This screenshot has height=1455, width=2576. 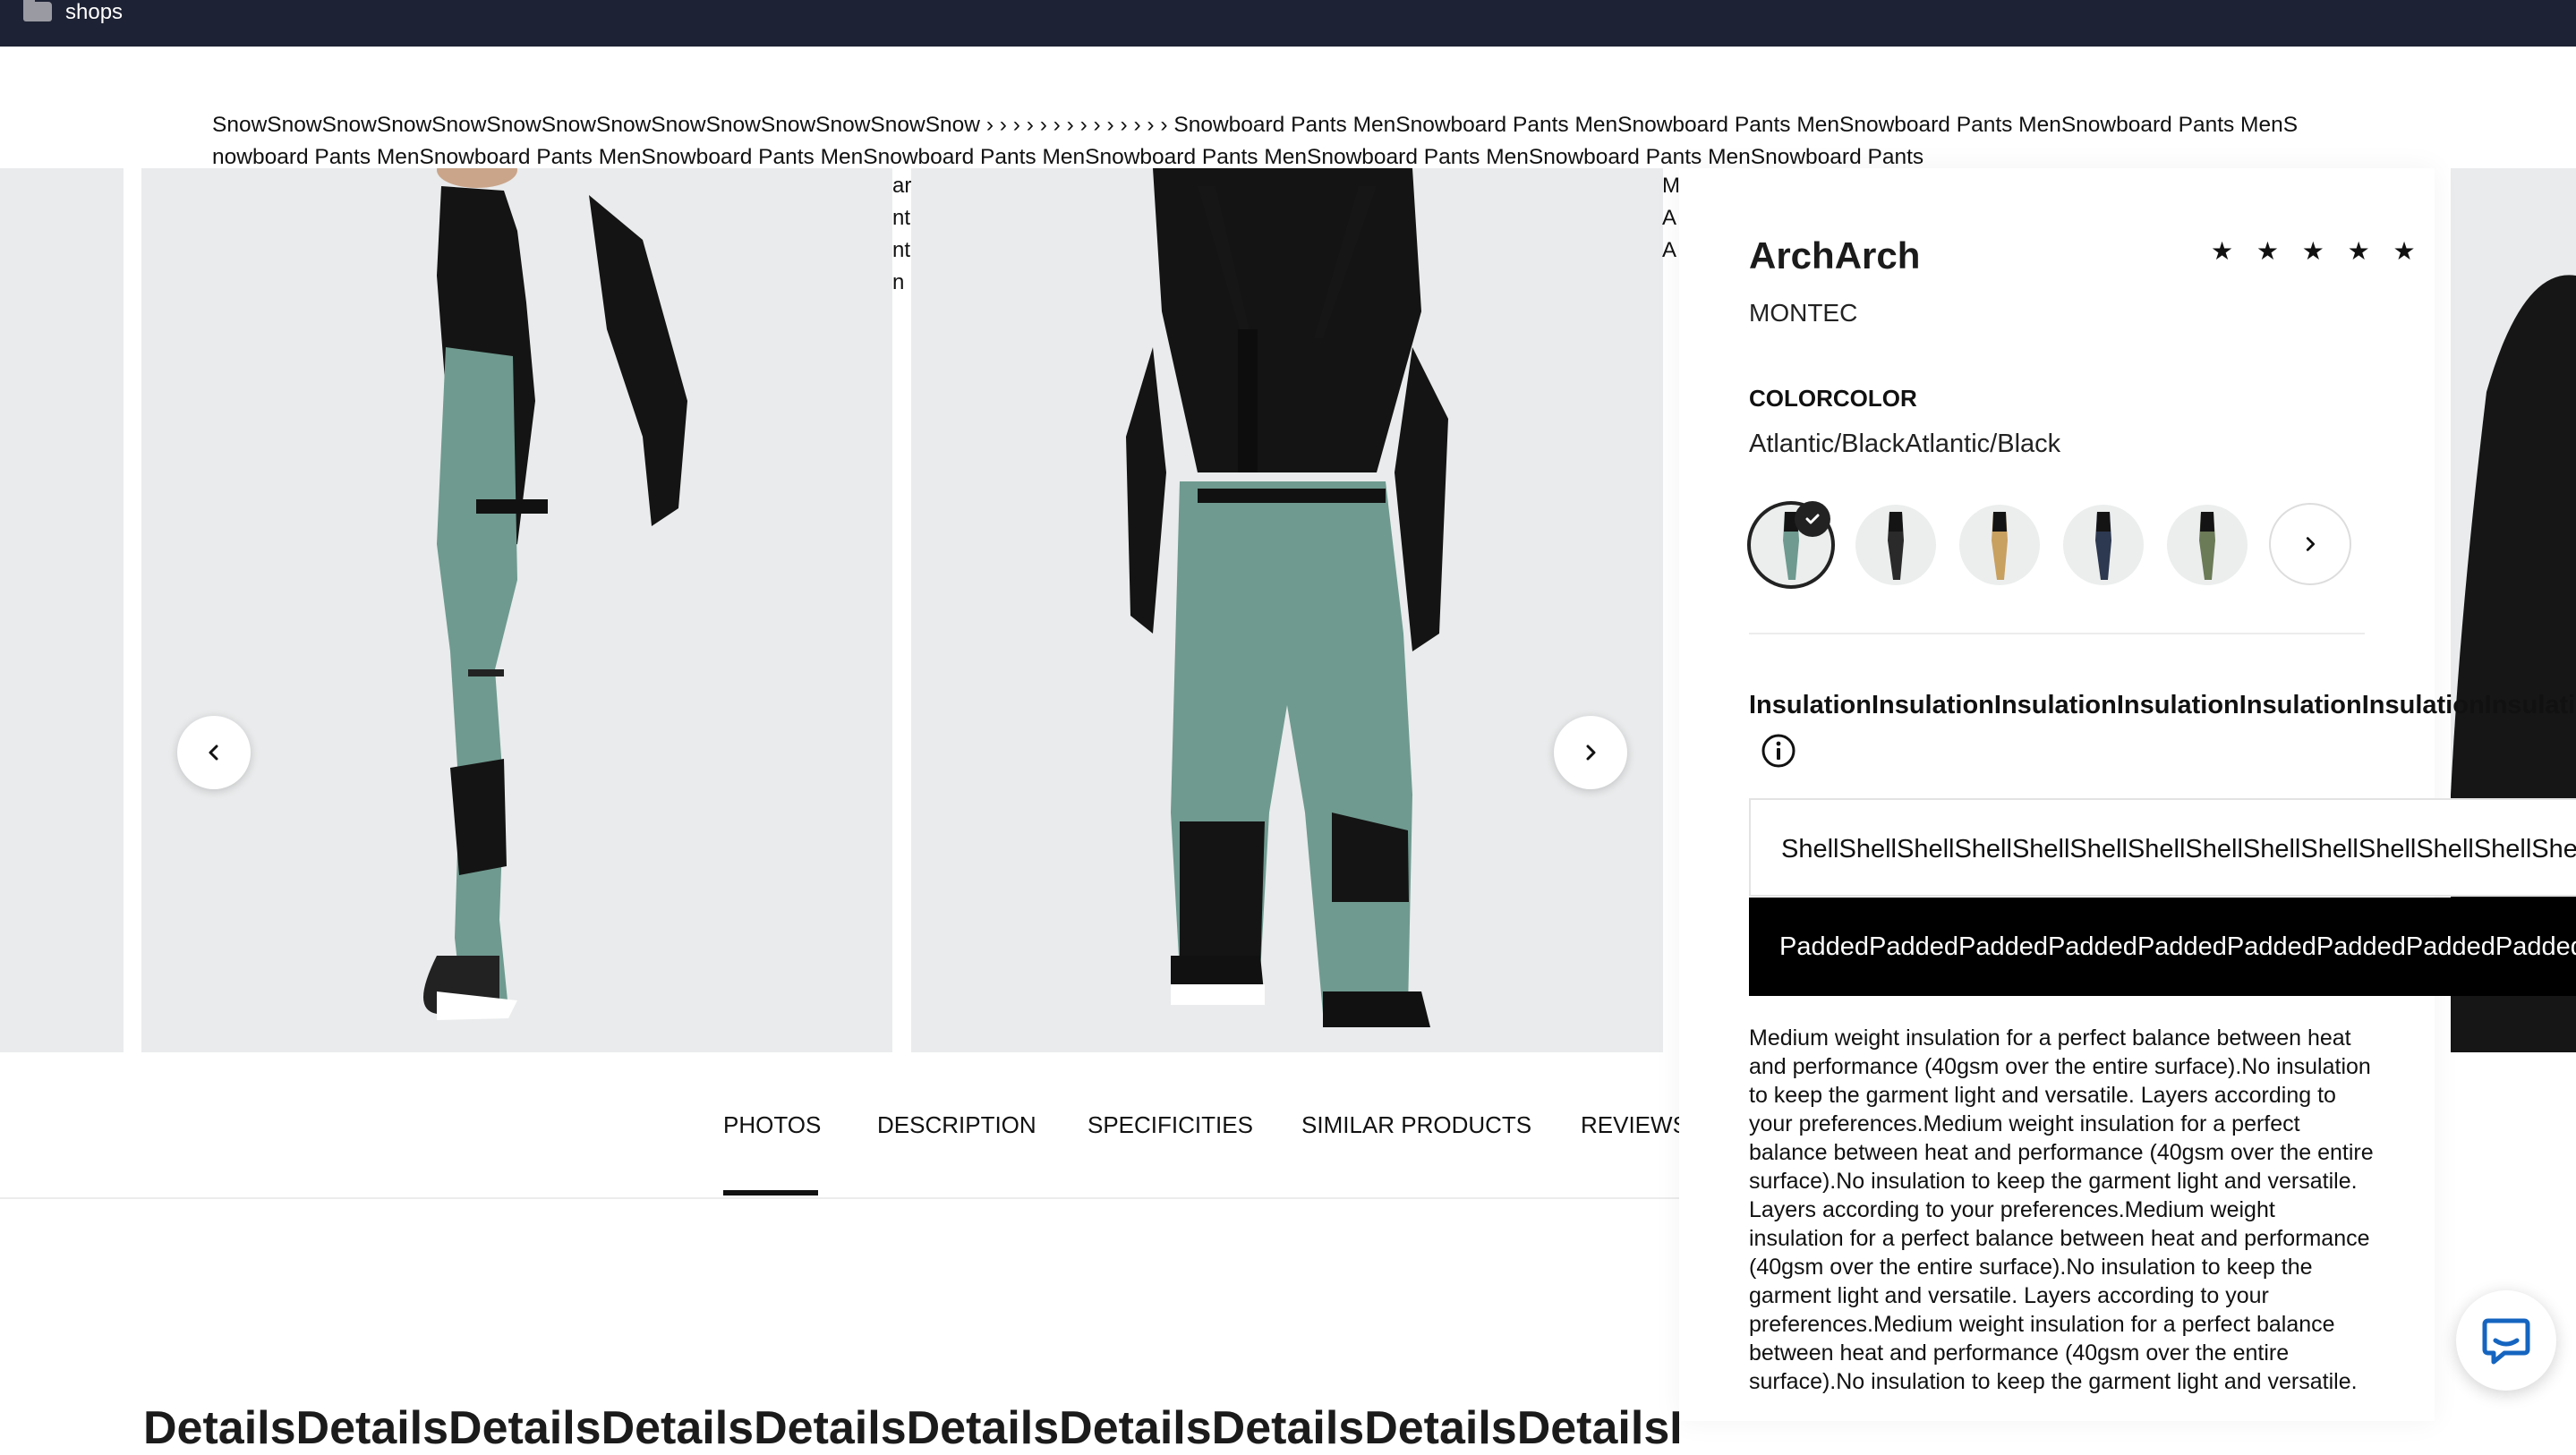 What do you see at coordinates (1895, 545) in the screenshot?
I see `color-swatch-black` at bounding box center [1895, 545].